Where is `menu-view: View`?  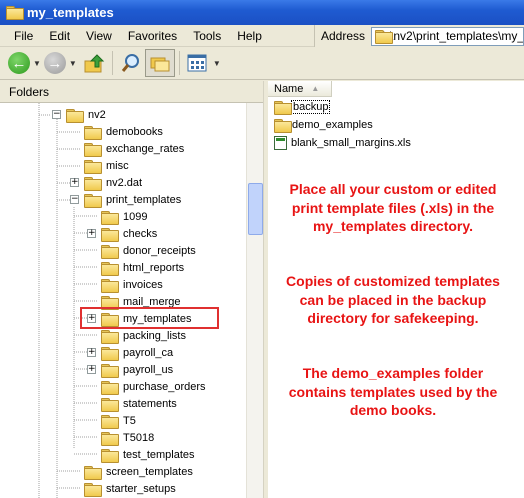
menu-view: View is located at coordinates (99, 36).